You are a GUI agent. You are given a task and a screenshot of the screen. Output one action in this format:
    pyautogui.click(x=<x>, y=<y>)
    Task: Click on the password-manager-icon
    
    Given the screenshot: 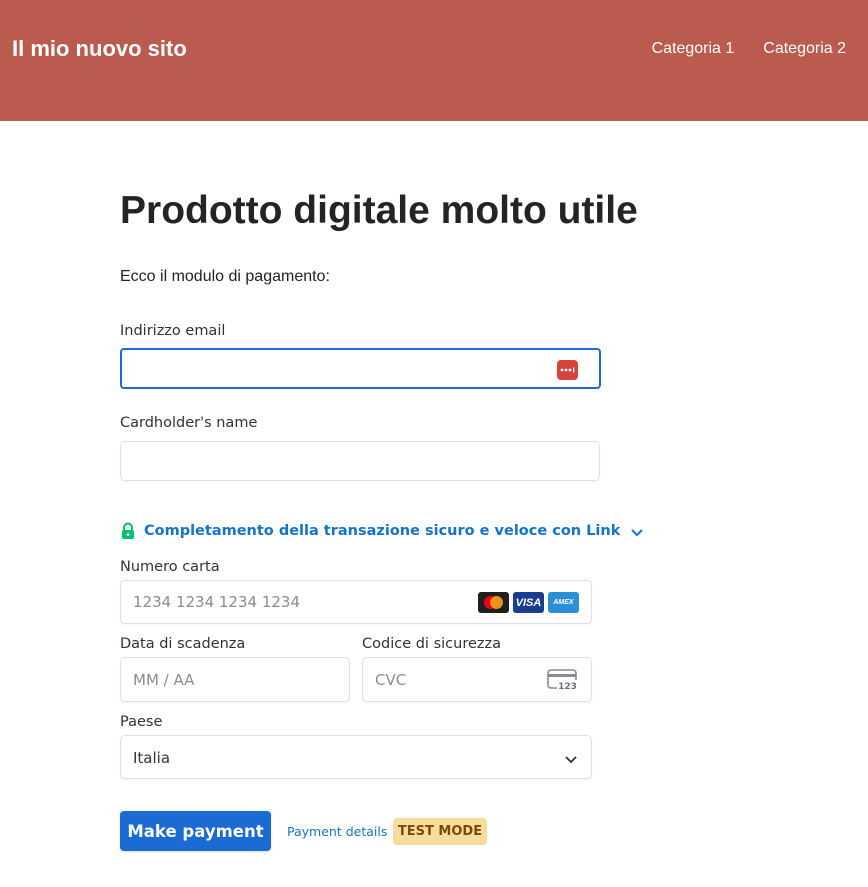 What is the action you would take?
    pyautogui.click(x=567, y=370)
    